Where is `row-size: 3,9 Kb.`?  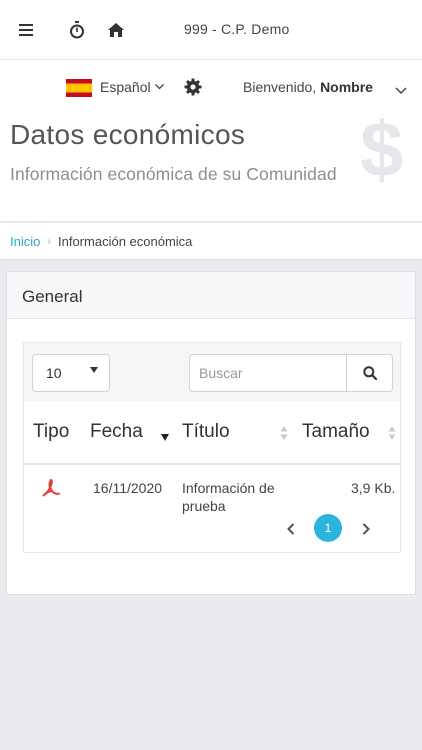 row-size: 3,9 Kb. is located at coordinates (373, 488).